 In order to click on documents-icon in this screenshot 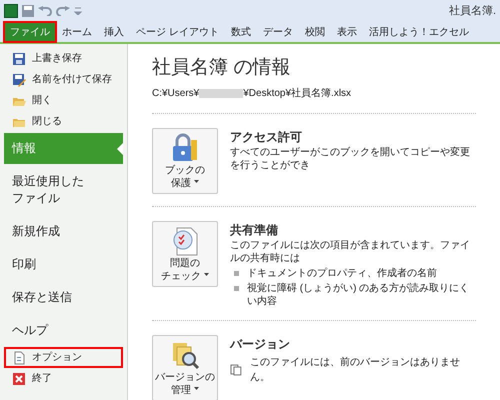, I will do `click(236, 370)`.